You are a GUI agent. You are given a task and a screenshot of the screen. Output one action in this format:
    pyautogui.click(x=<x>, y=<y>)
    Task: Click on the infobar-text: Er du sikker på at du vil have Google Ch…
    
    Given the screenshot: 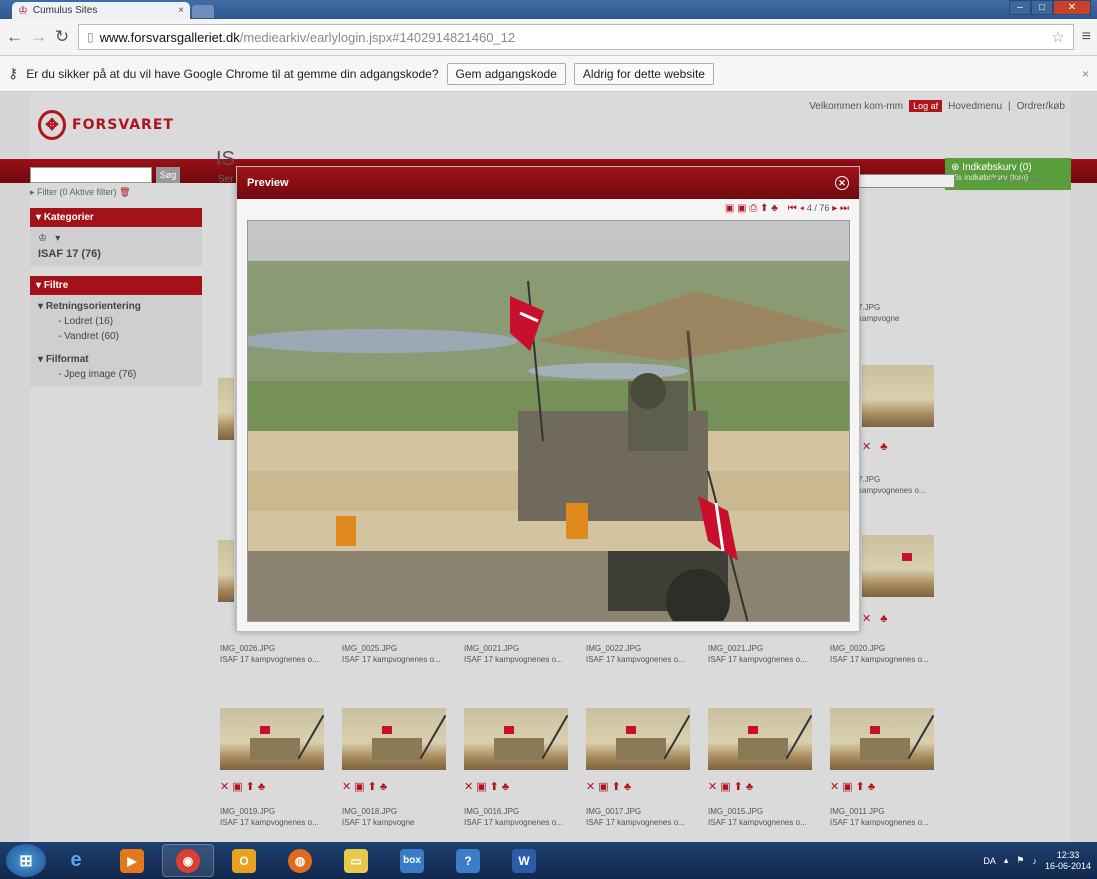 What is the action you would take?
    pyautogui.click(x=232, y=73)
    